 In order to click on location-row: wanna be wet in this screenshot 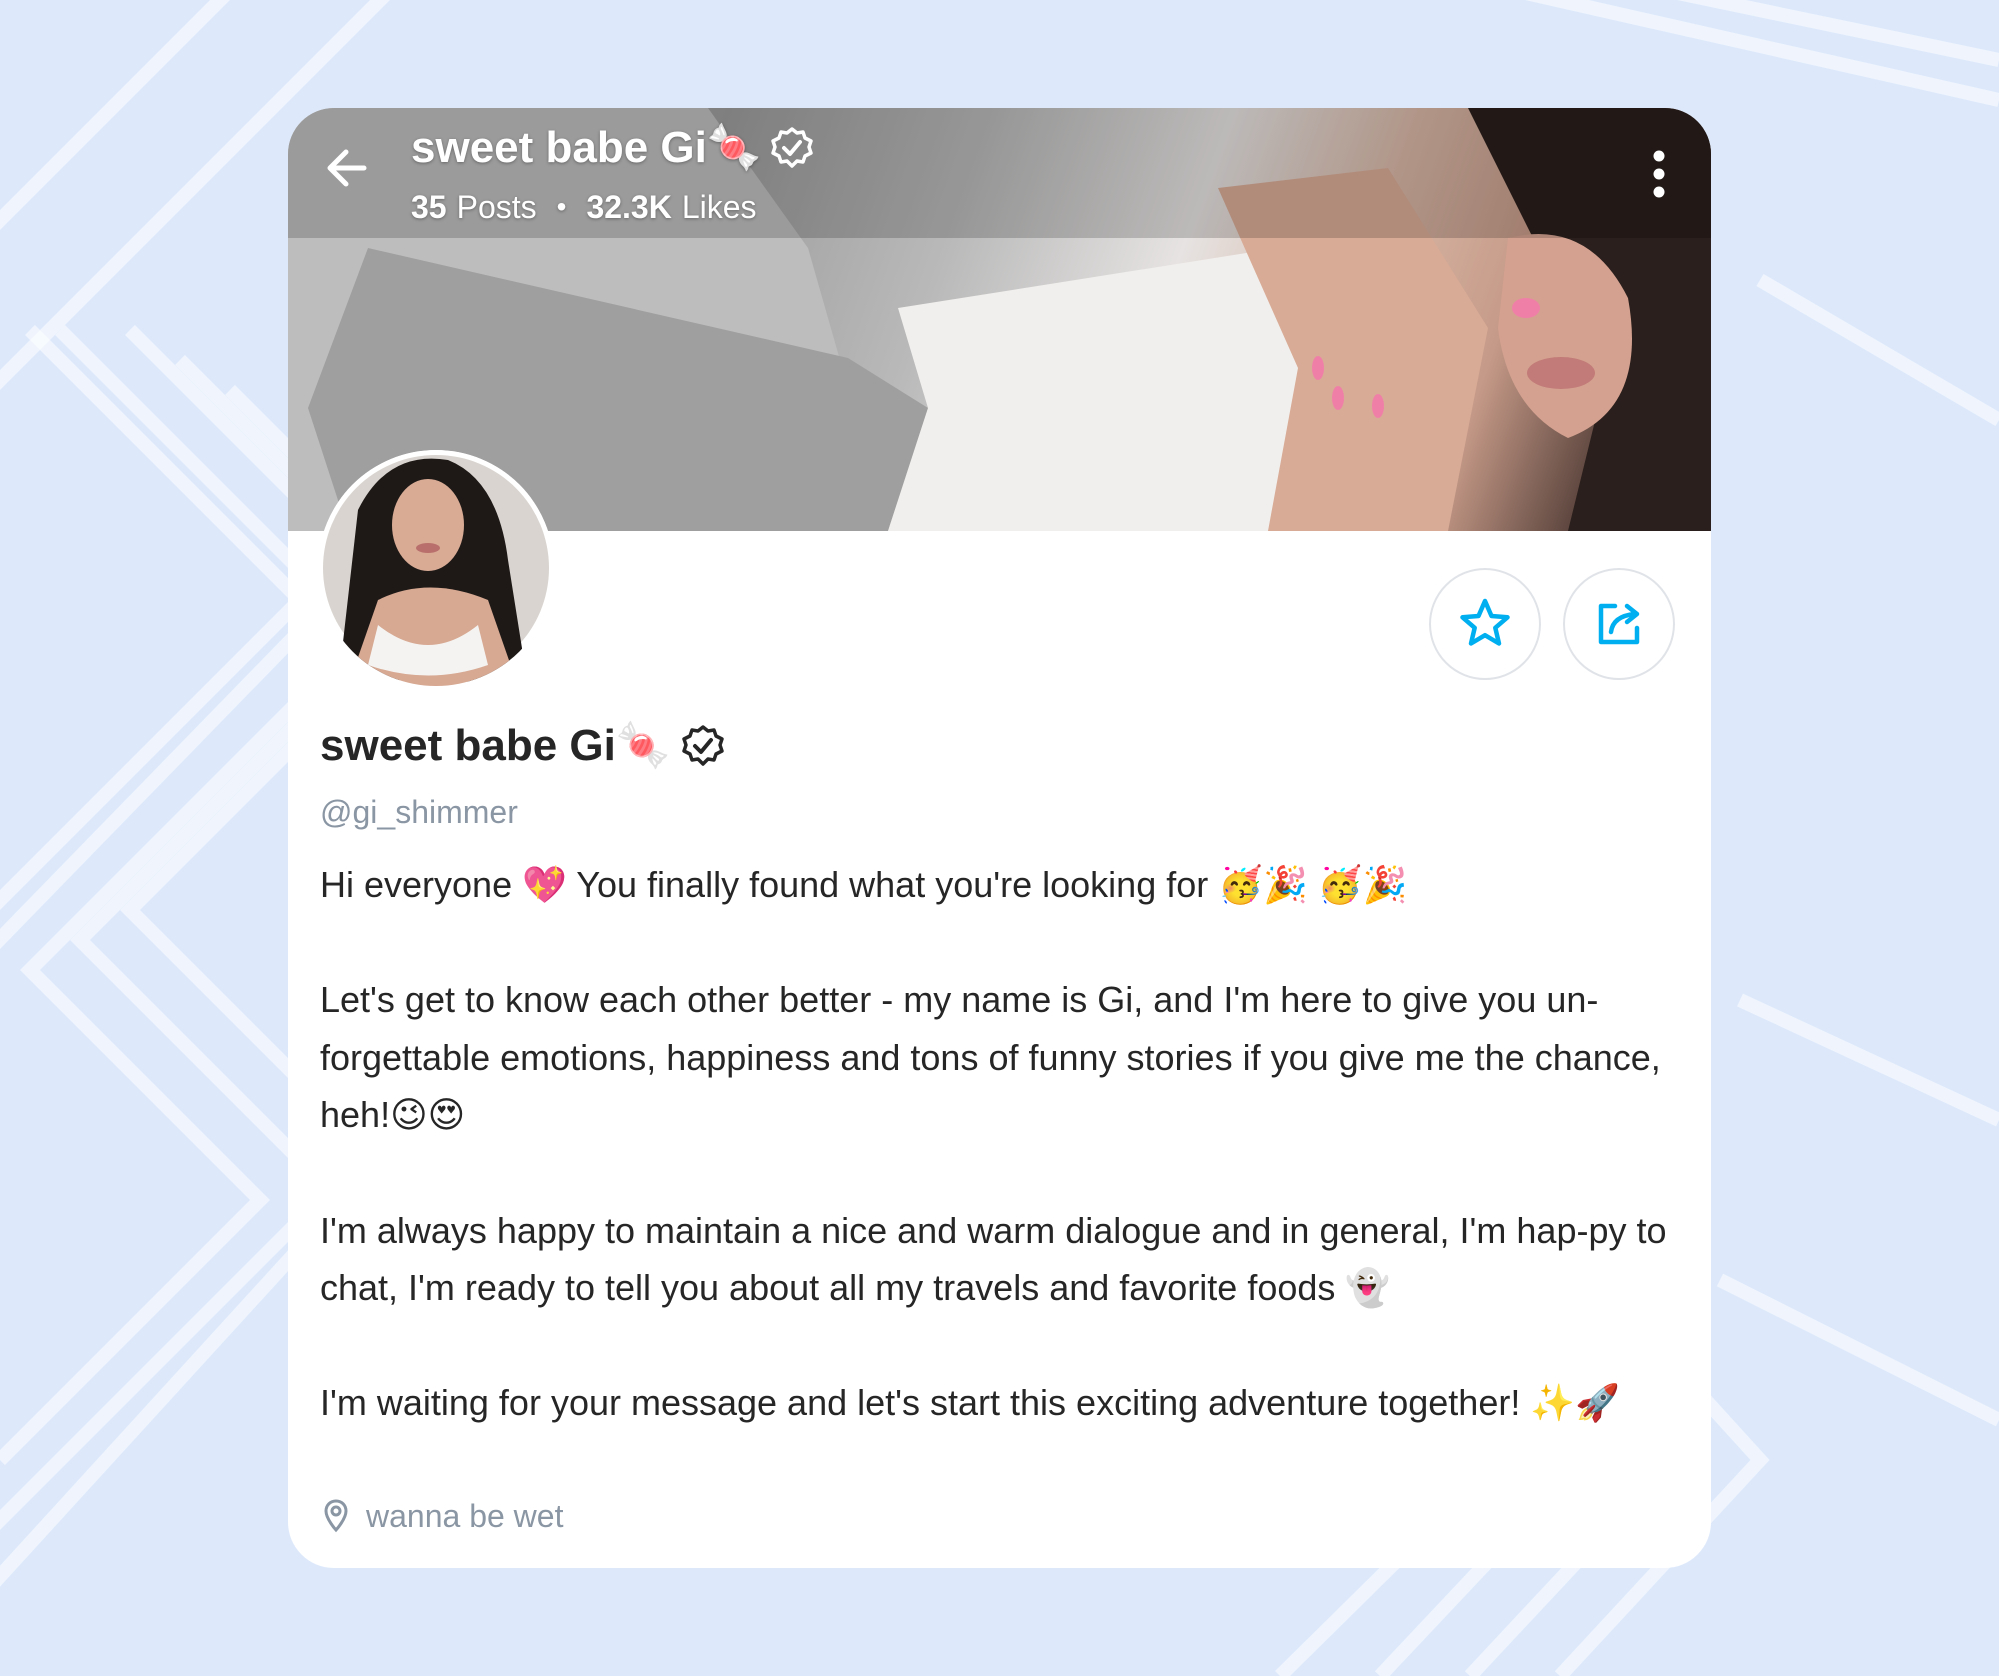, I will do `click(443, 1516)`.